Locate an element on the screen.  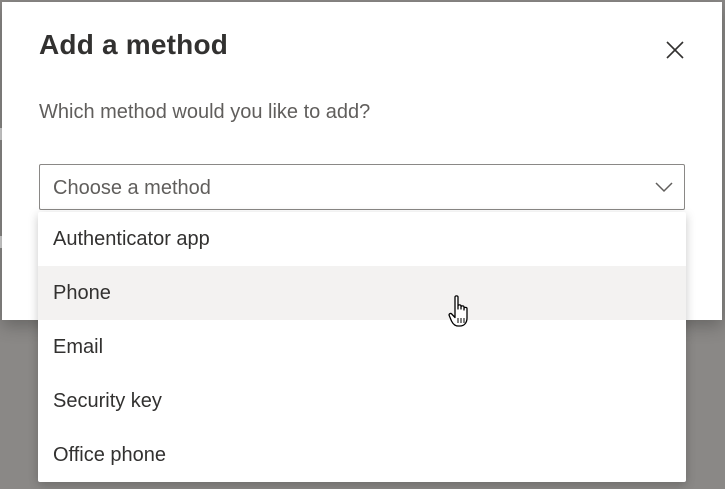
option-email: Email is located at coordinates (362, 347).